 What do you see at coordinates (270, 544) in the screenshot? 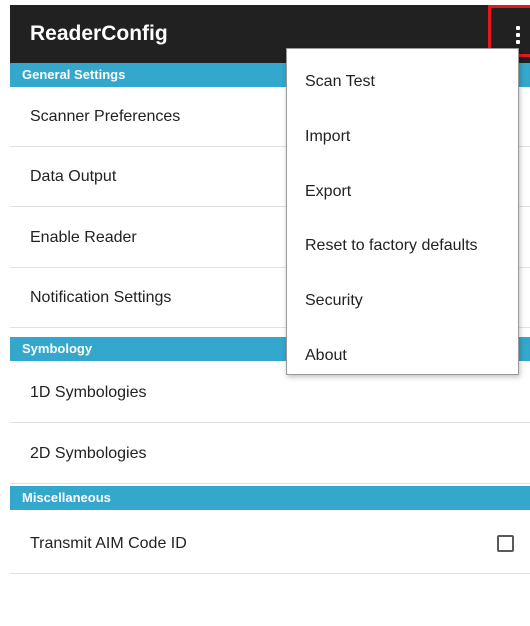
I see `pref-transmit-aim-code-id: Transmit AIM Code ID` at bounding box center [270, 544].